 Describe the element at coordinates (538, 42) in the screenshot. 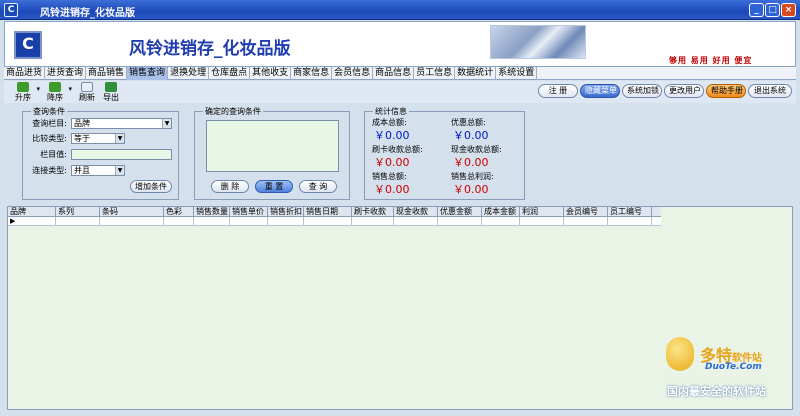

I see `banner-image` at that location.